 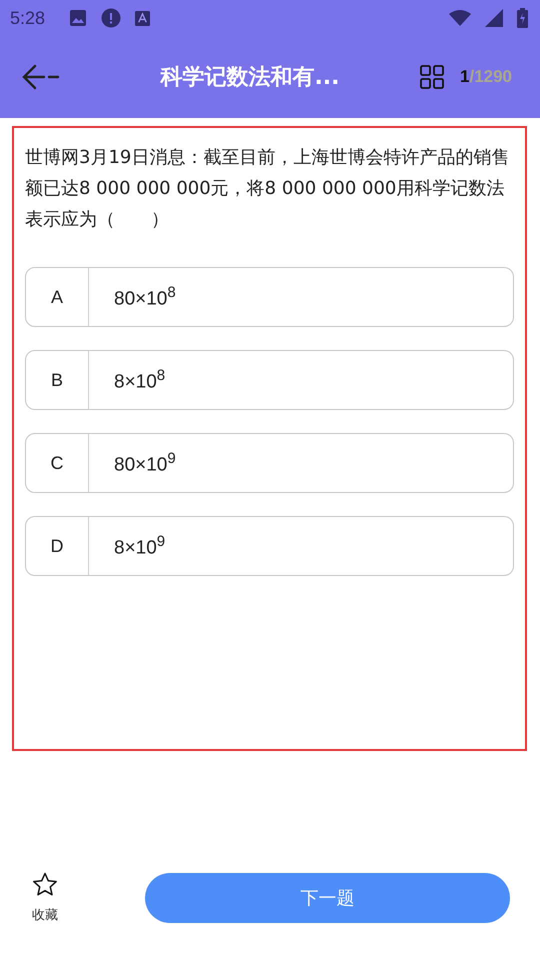 I want to click on option-letter: C, so click(x=57, y=463).